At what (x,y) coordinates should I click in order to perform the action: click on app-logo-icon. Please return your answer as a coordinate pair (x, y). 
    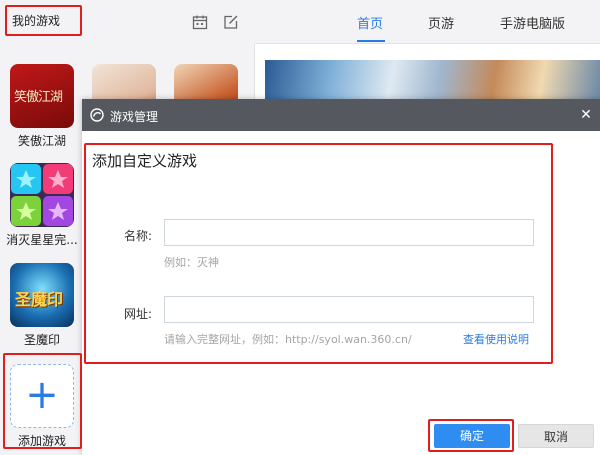
    Looking at the image, I should click on (97, 115).